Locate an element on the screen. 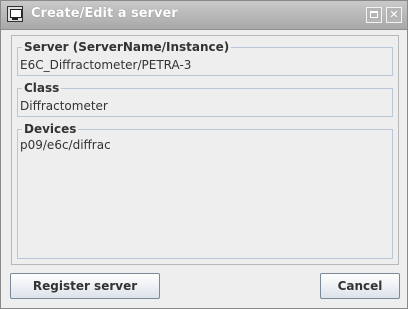 This screenshot has height=309, width=408. close-button: ✕ is located at coordinates (394, 15).